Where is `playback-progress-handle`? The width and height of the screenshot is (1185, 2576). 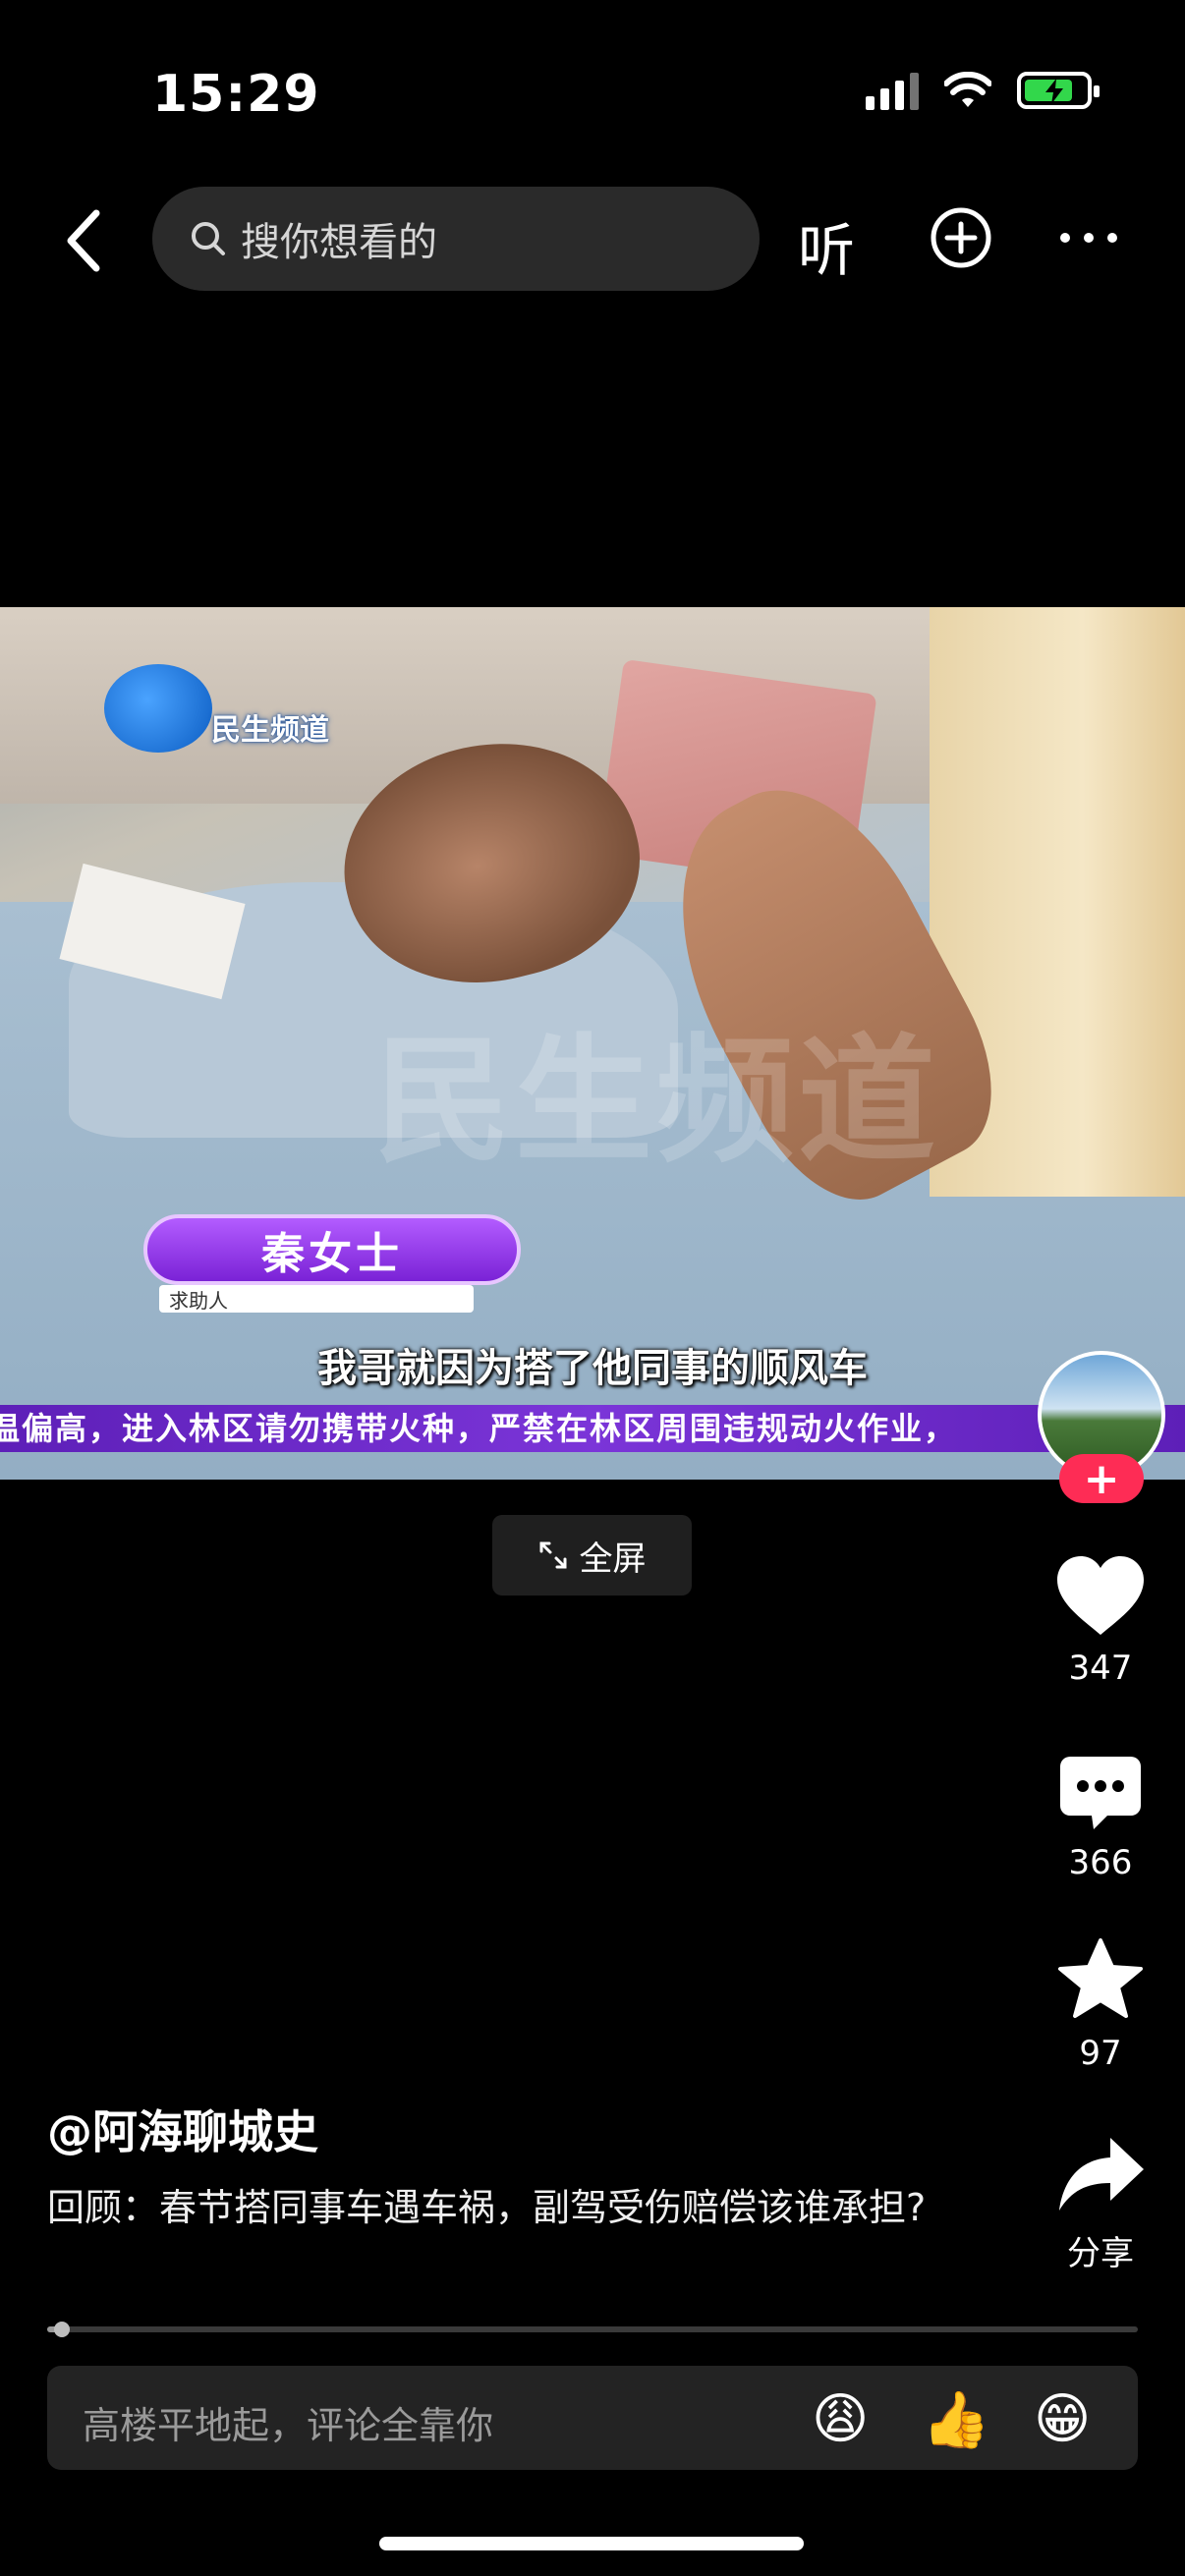 playback-progress-handle is located at coordinates (63, 2329).